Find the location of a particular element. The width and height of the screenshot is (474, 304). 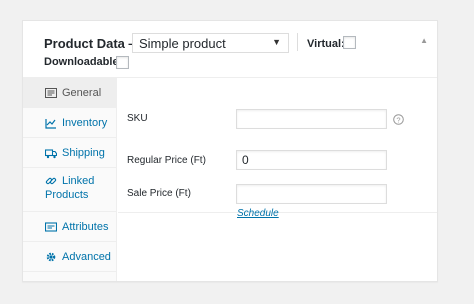

tab-label: Inventory is located at coordinates (85, 122).